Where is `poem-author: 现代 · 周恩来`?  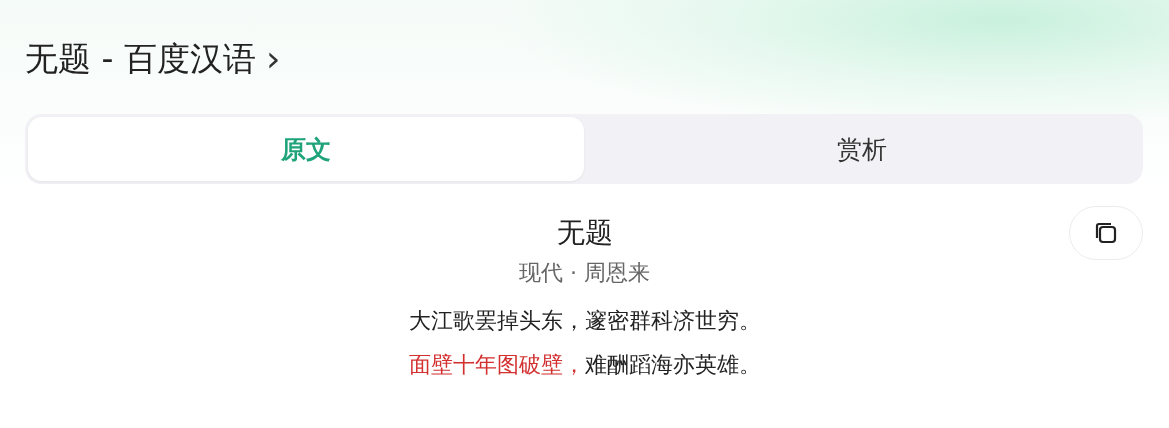
poem-author: 现代 · 周恩来 is located at coordinates (584, 273).